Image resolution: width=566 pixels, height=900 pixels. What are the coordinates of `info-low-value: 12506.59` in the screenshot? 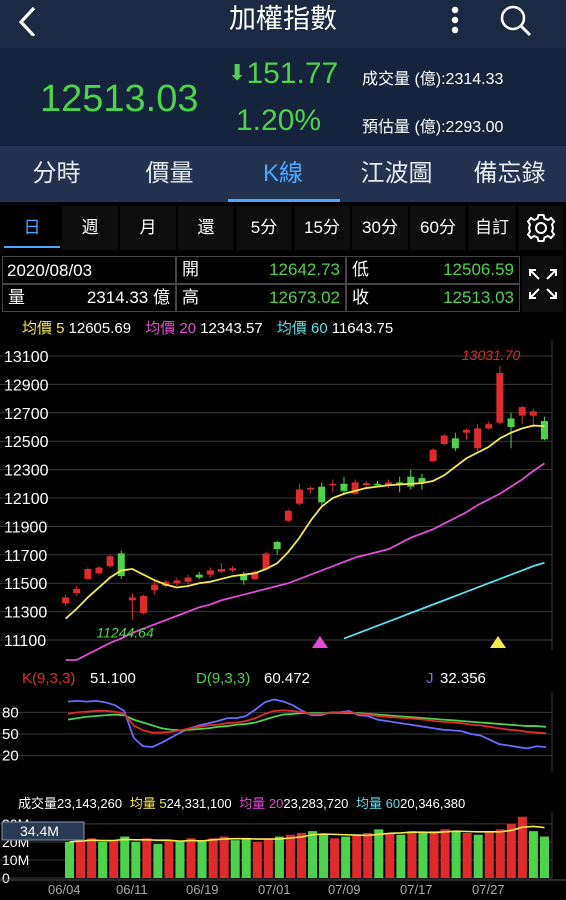 It's located at (478, 269).